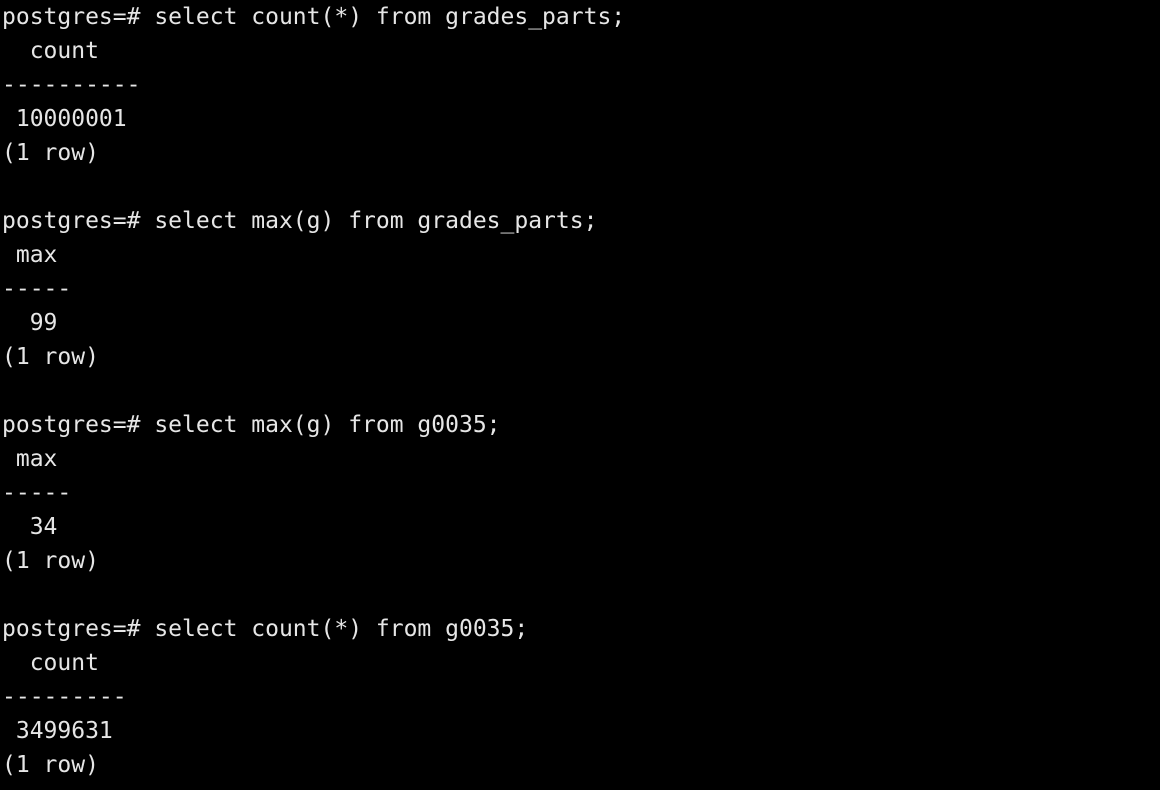  What do you see at coordinates (64, 119) in the screenshot?
I see `result-value: 10000001` at bounding box center [64, 119].